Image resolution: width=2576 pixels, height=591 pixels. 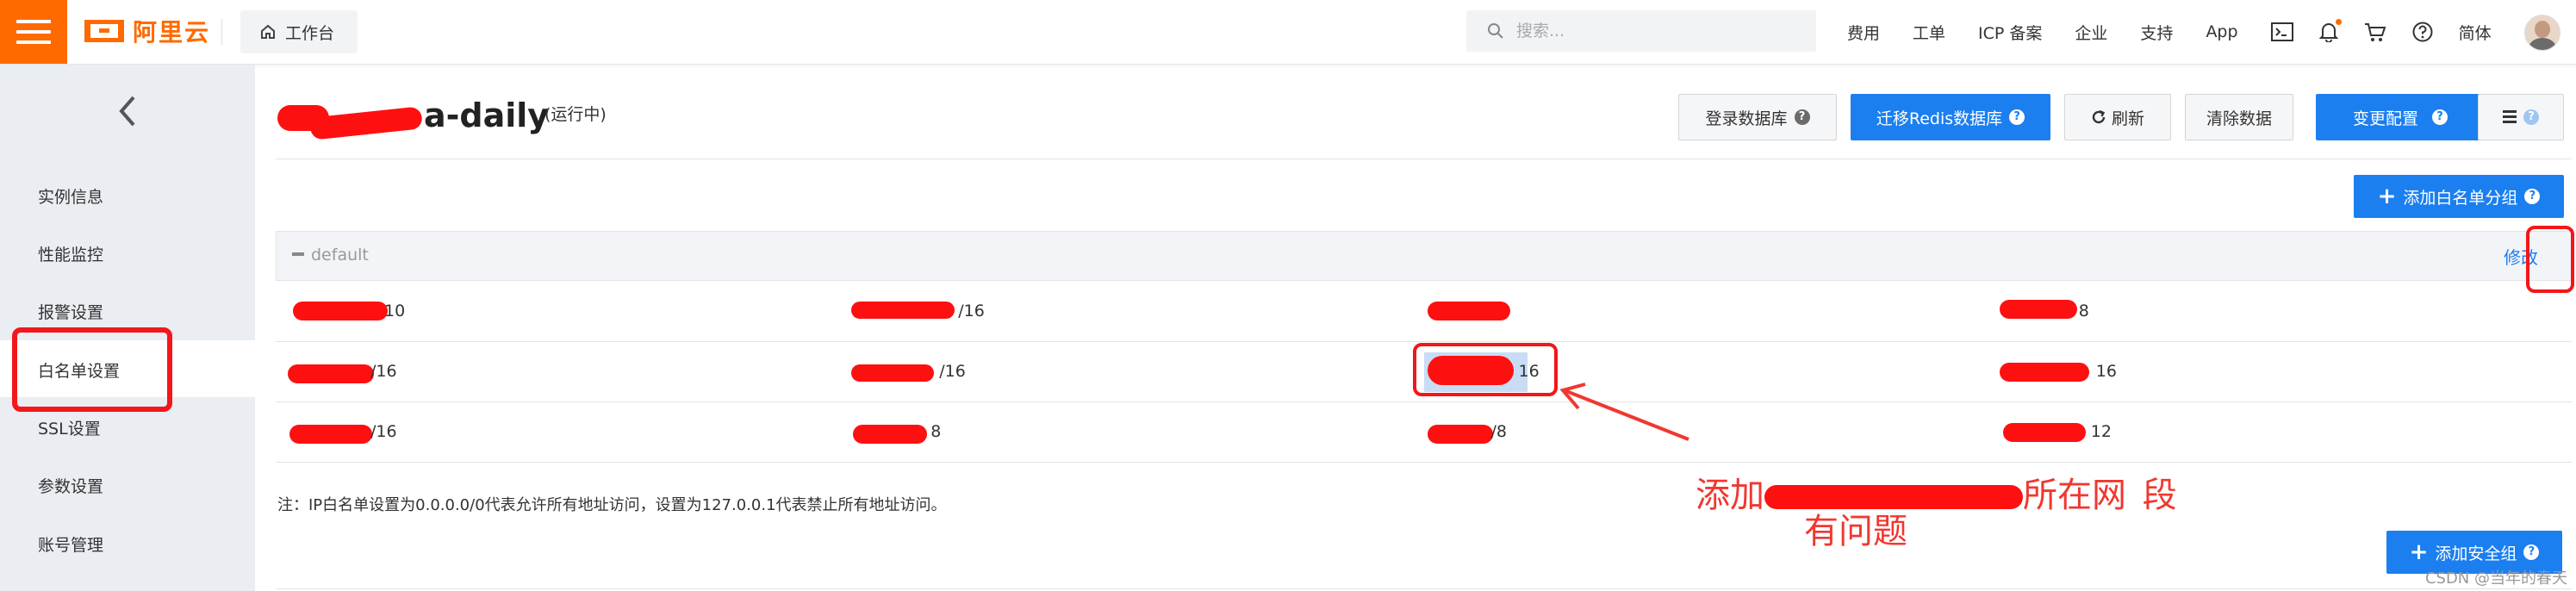 What do you see at coordinates (71, 311) in the screenshot?
I see `sidebar-item-alerts: 报警设置` at bounding box center [71, 311].